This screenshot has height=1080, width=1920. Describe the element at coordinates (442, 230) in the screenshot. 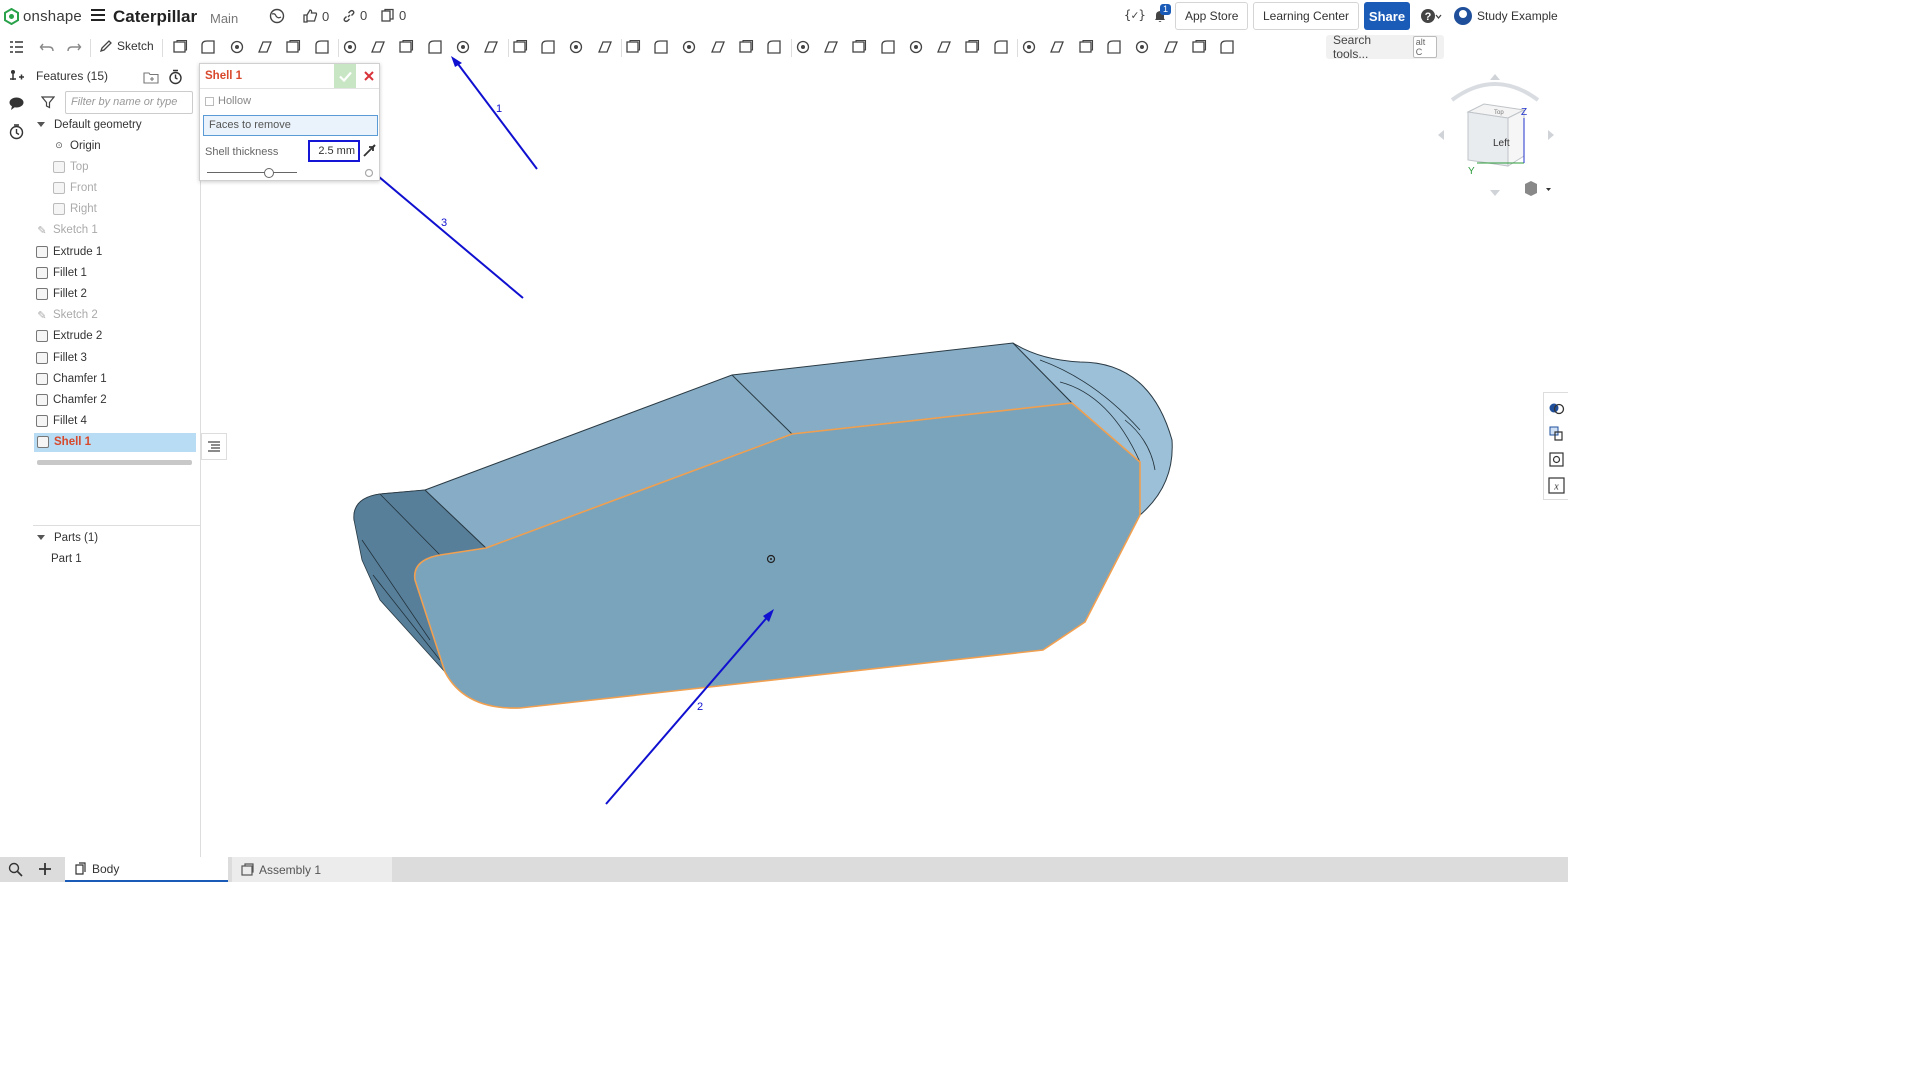

I see `annotation-arrow-3: 3` at that location.